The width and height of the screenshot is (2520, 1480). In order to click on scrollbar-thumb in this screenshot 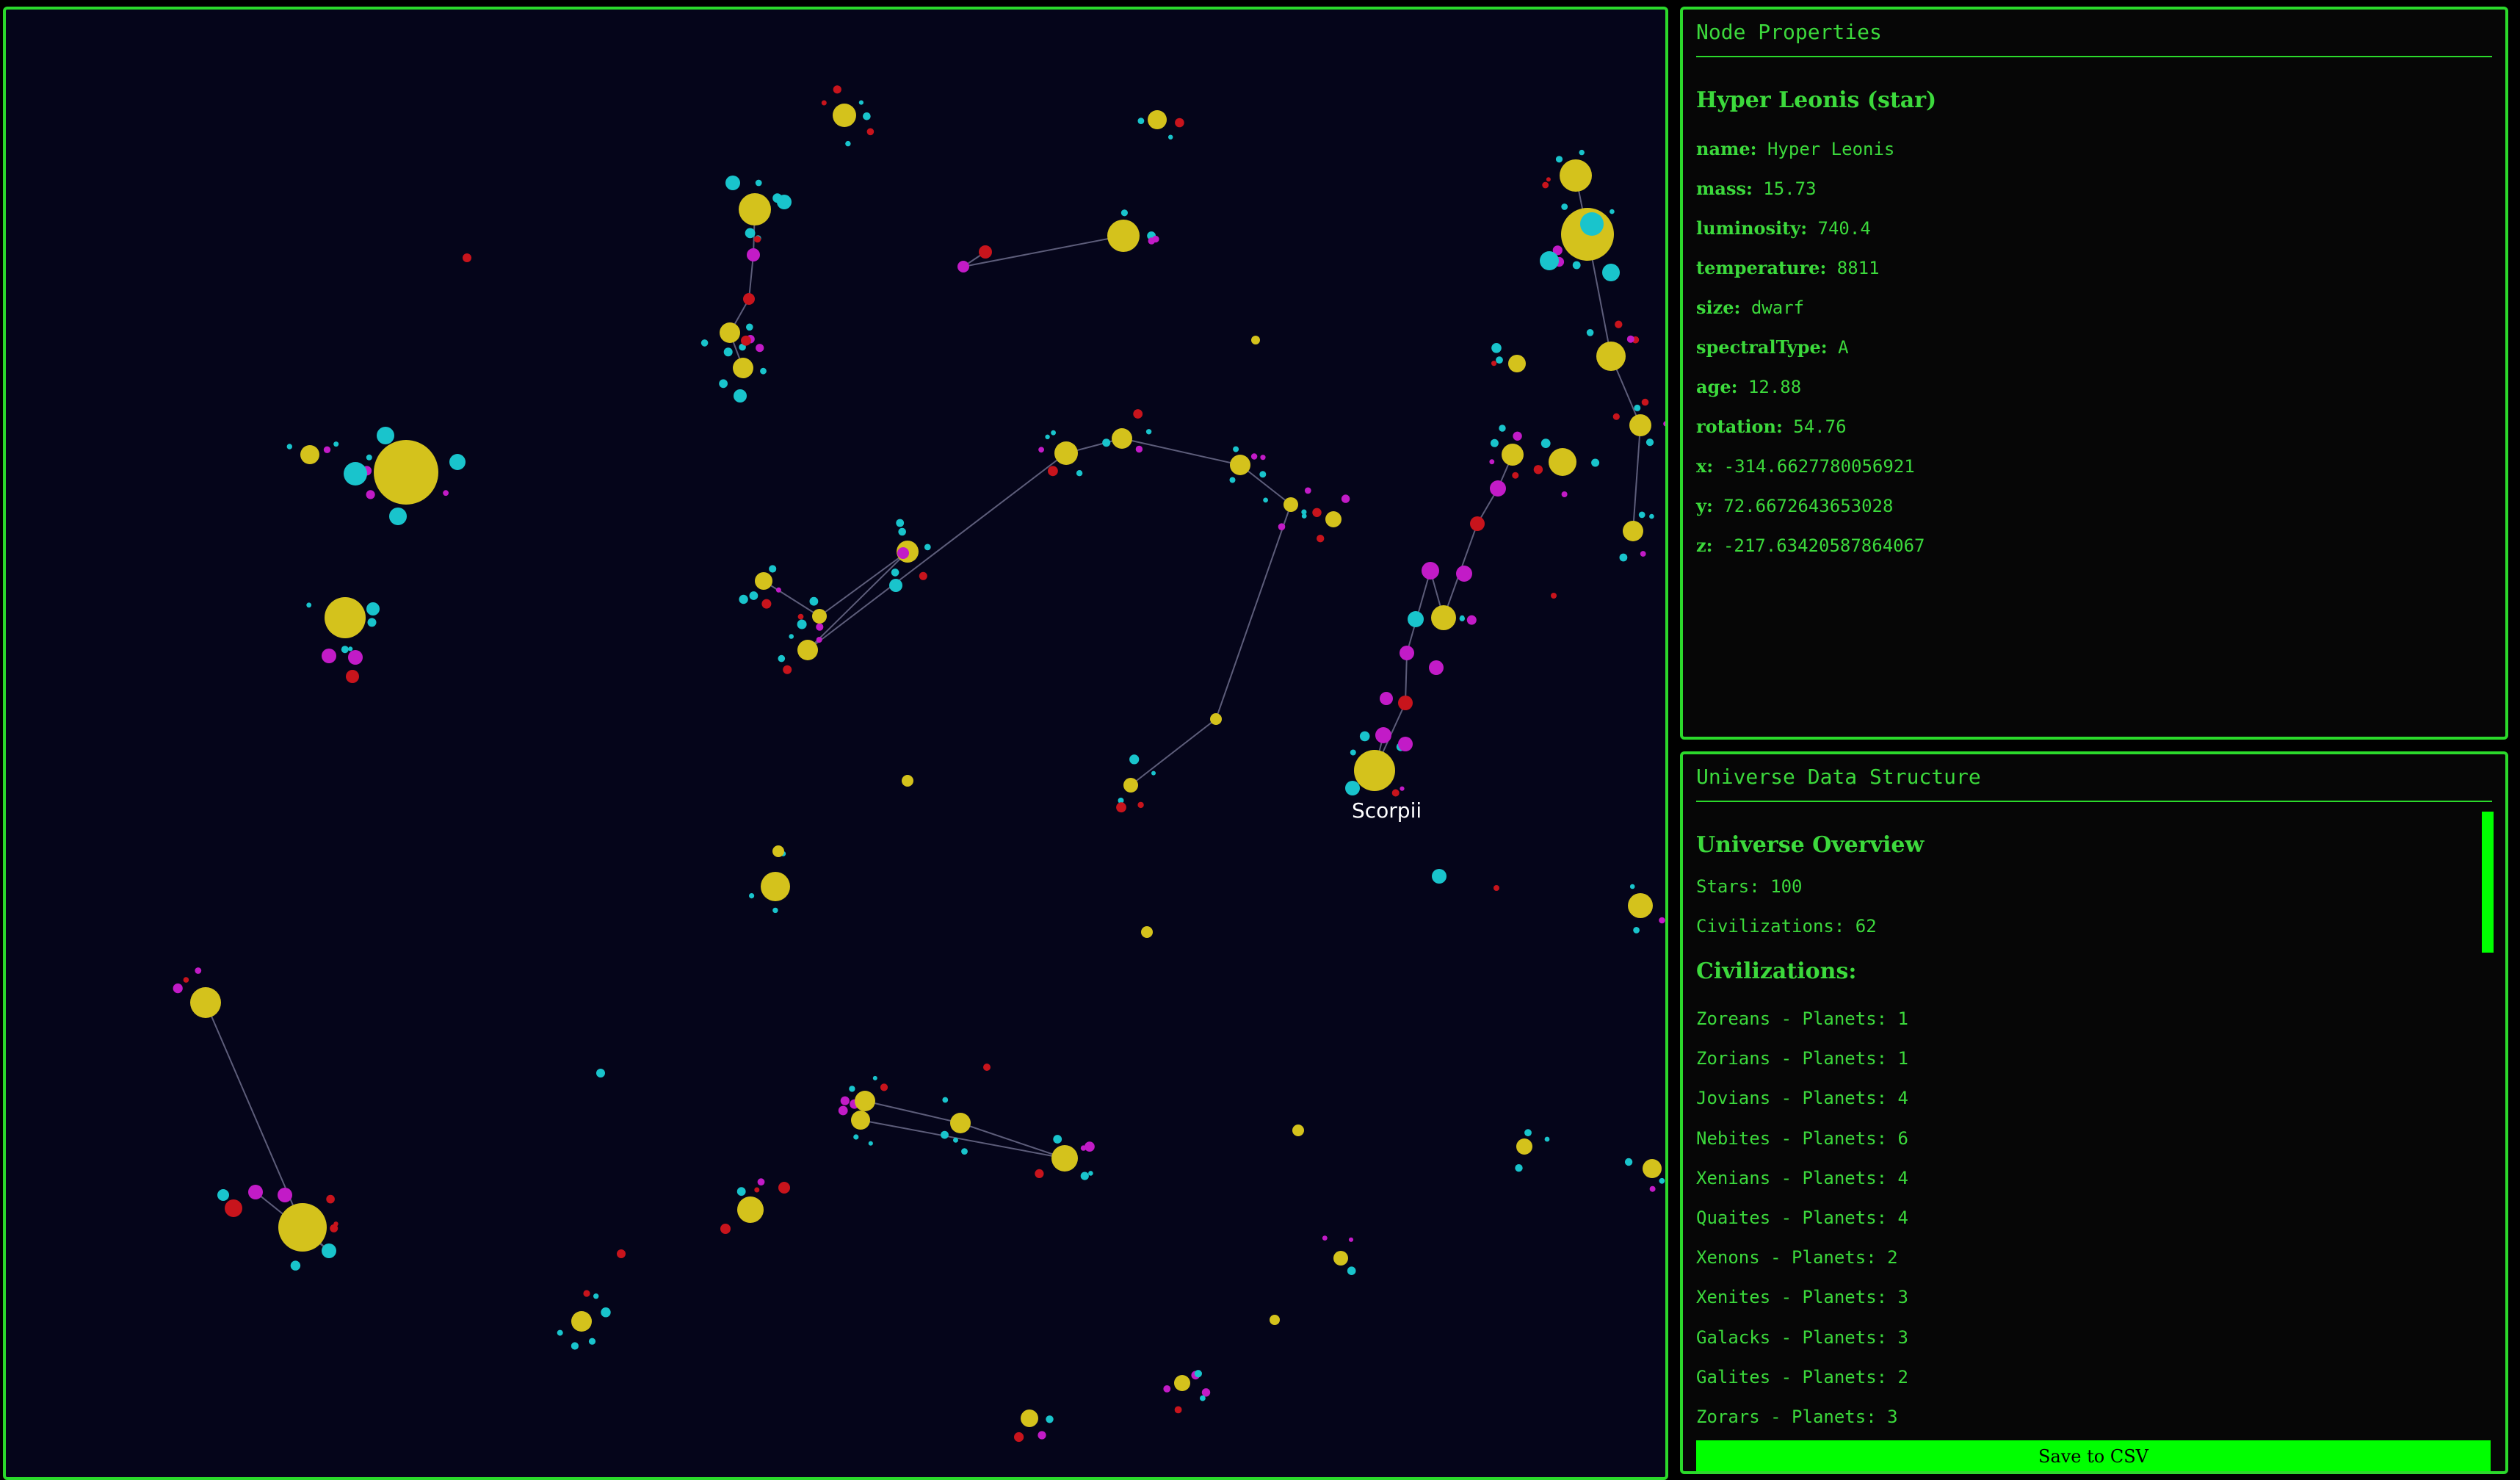, I will do `click(2488, 882)`.